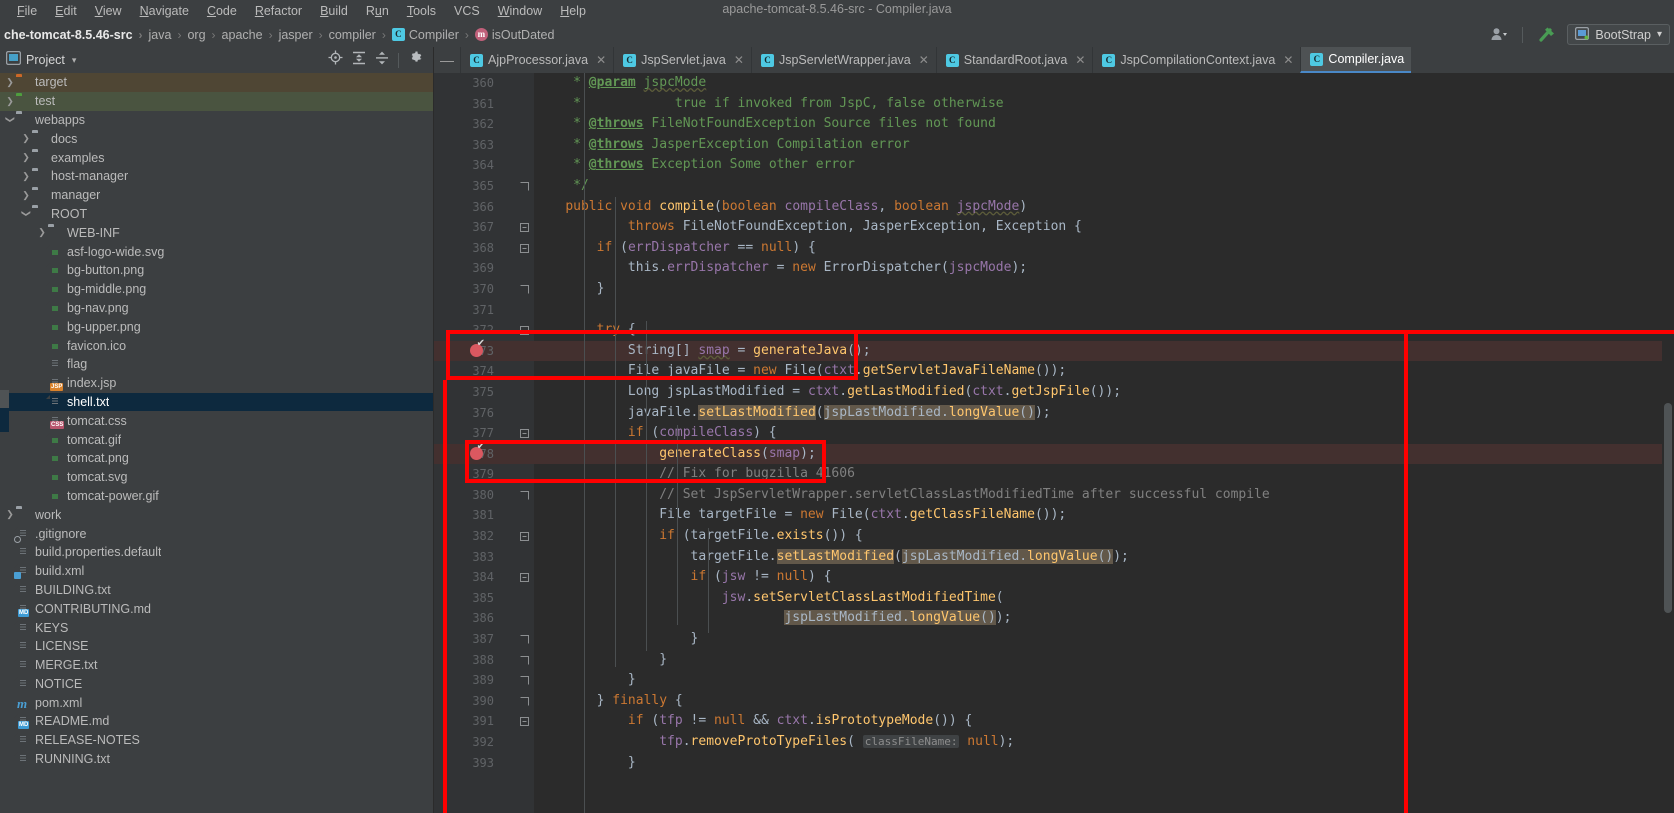  What do you see at coordinates (216, 458) in the screenshot?
I see `tree-item-tomcat-png: ❯tomcat.png` at bounding box center [216, 458].